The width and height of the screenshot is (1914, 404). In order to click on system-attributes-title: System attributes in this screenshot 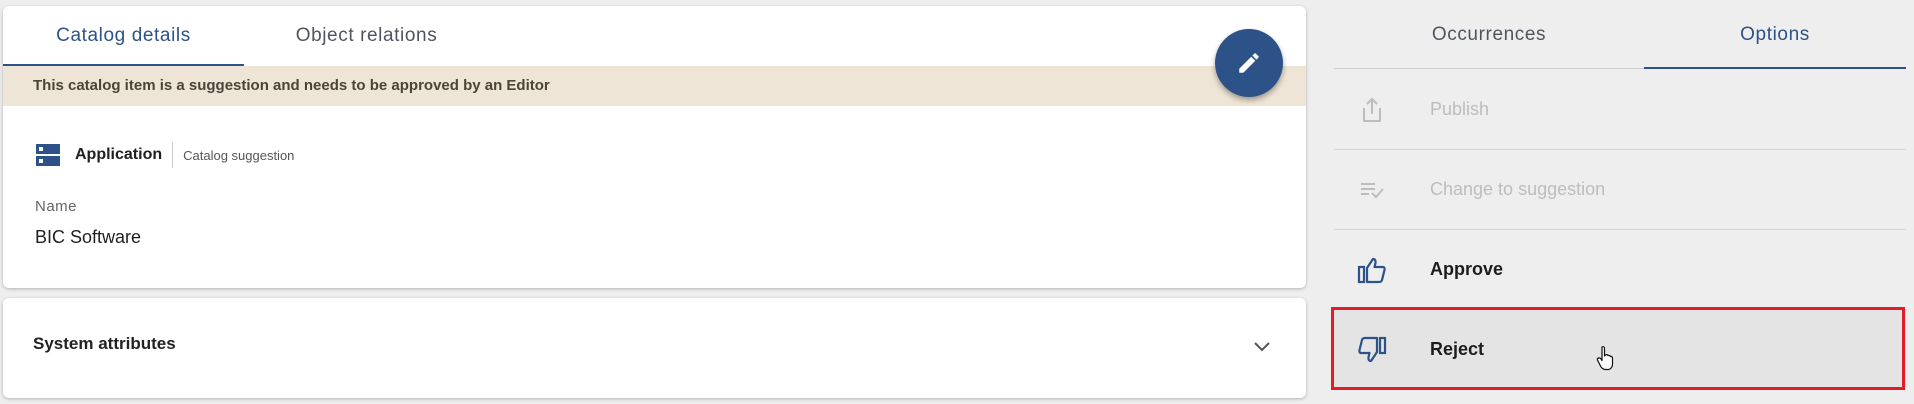, I will do `click(104, 343)`.